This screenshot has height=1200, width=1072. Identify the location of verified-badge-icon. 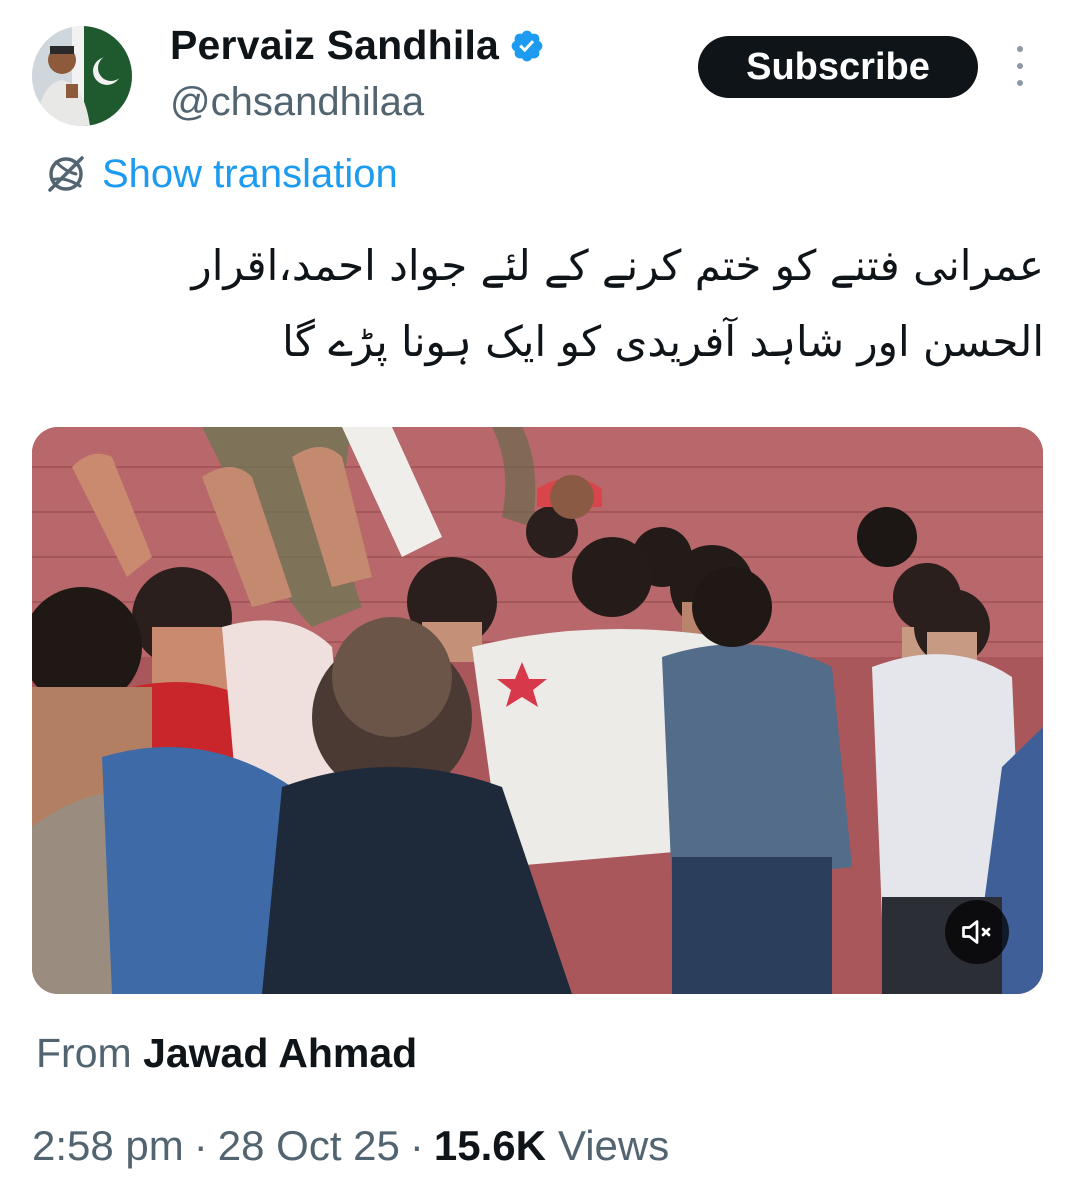
(527, 45).